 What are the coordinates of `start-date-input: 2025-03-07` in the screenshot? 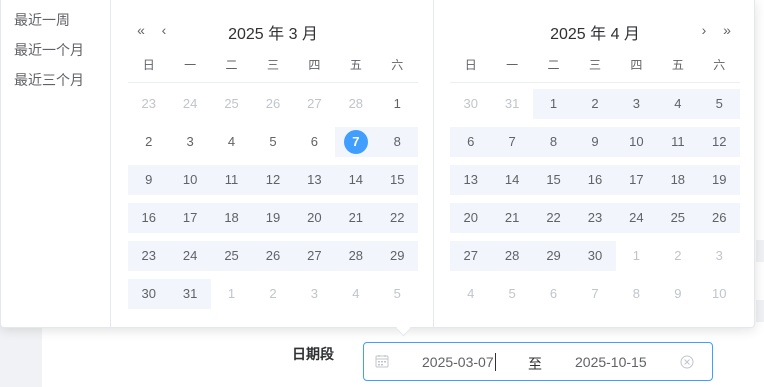 It's located at (458, 362).